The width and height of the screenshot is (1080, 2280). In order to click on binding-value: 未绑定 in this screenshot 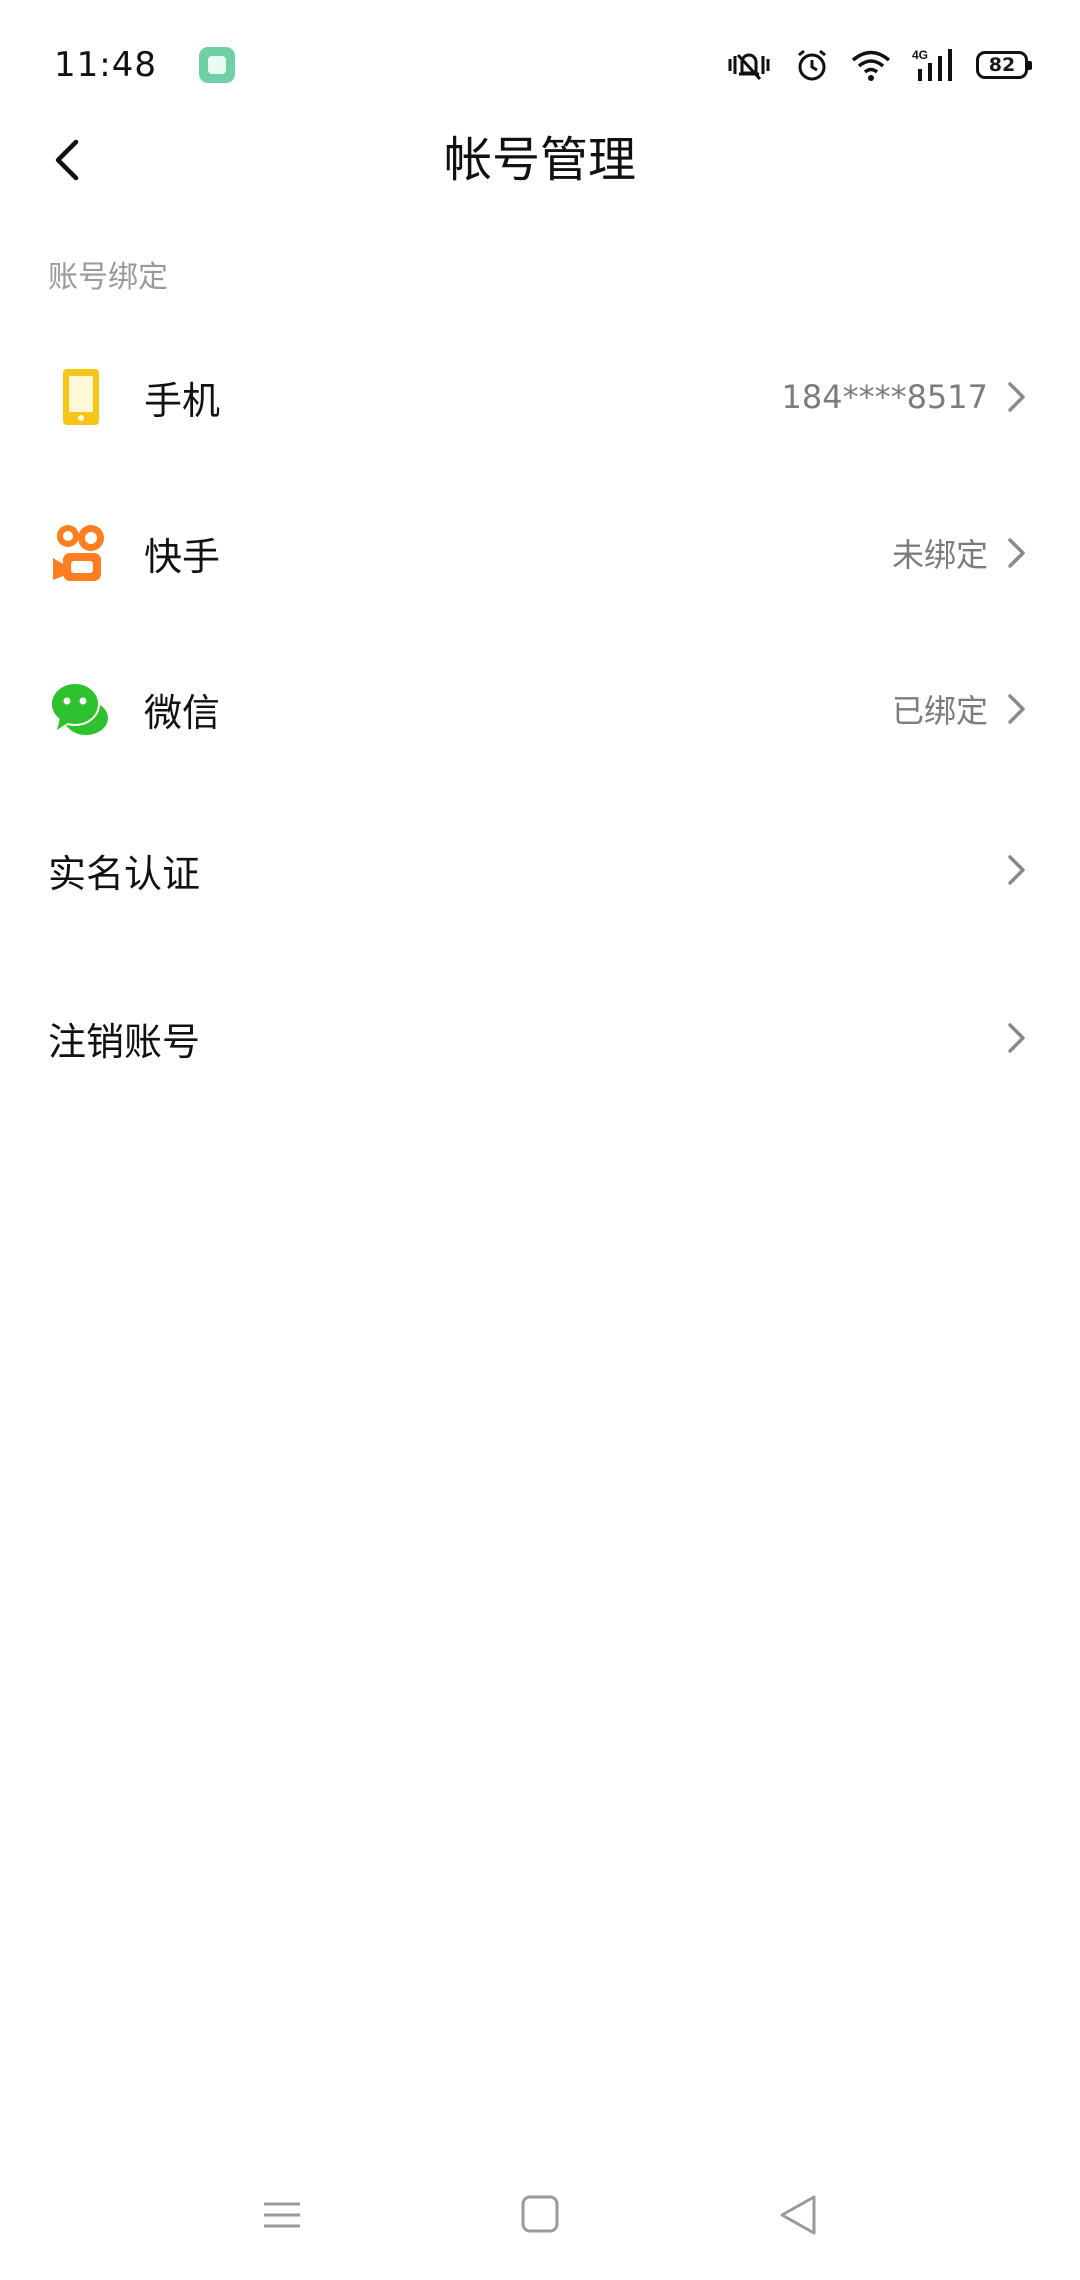, I will do `click(939, 555)`.